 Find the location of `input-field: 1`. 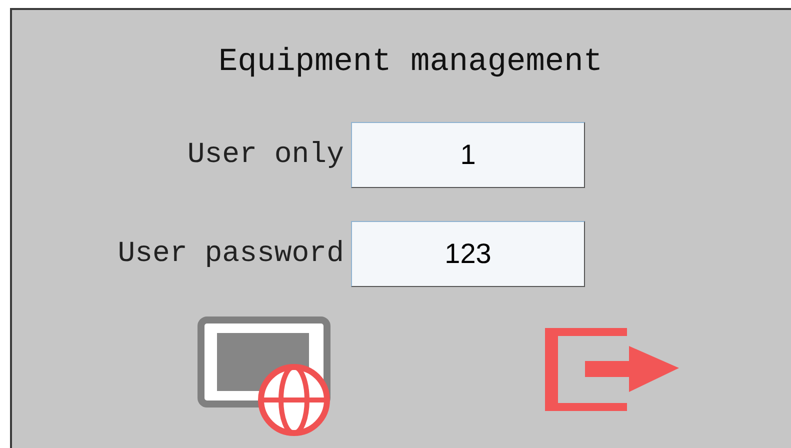

input-field: 1 is located at coordinates (468, 155).